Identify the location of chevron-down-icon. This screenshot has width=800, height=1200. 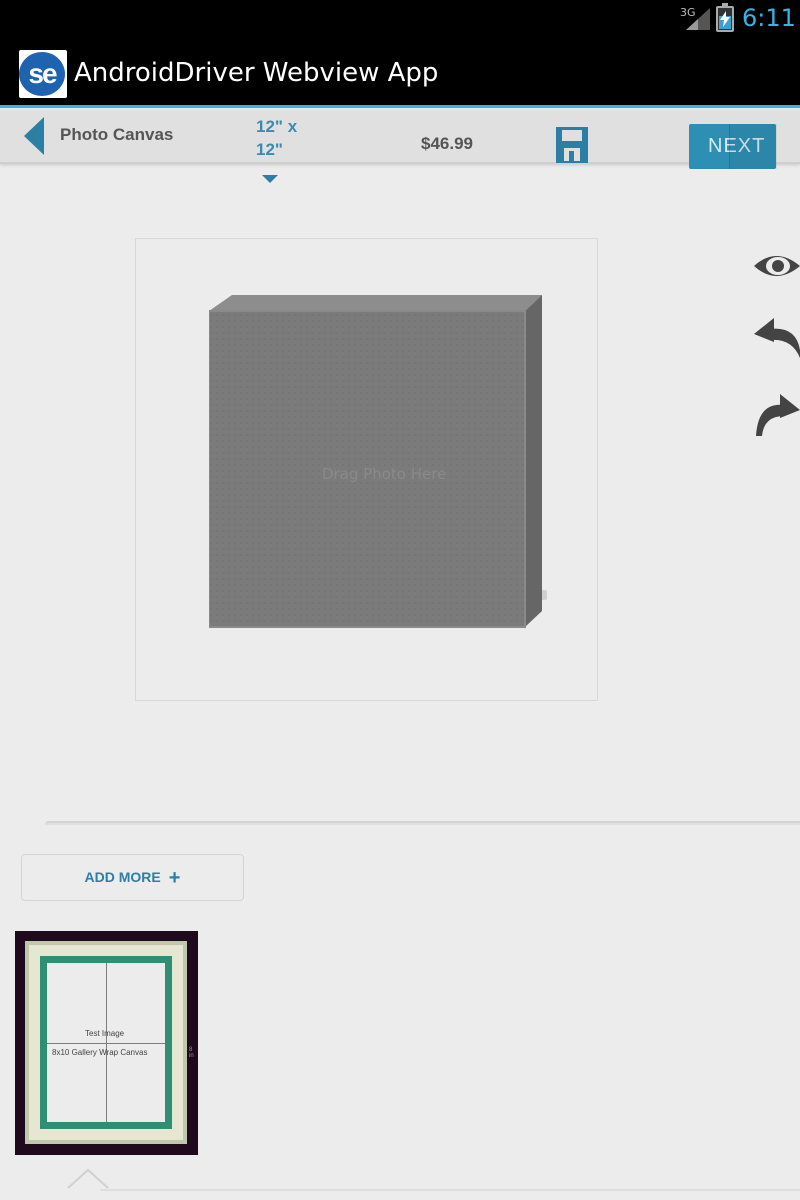
(270, 179).